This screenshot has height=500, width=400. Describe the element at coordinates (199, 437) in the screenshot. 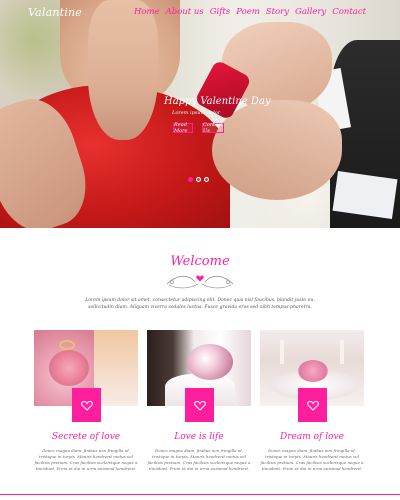

I see `card-title: Love is life` at that location.